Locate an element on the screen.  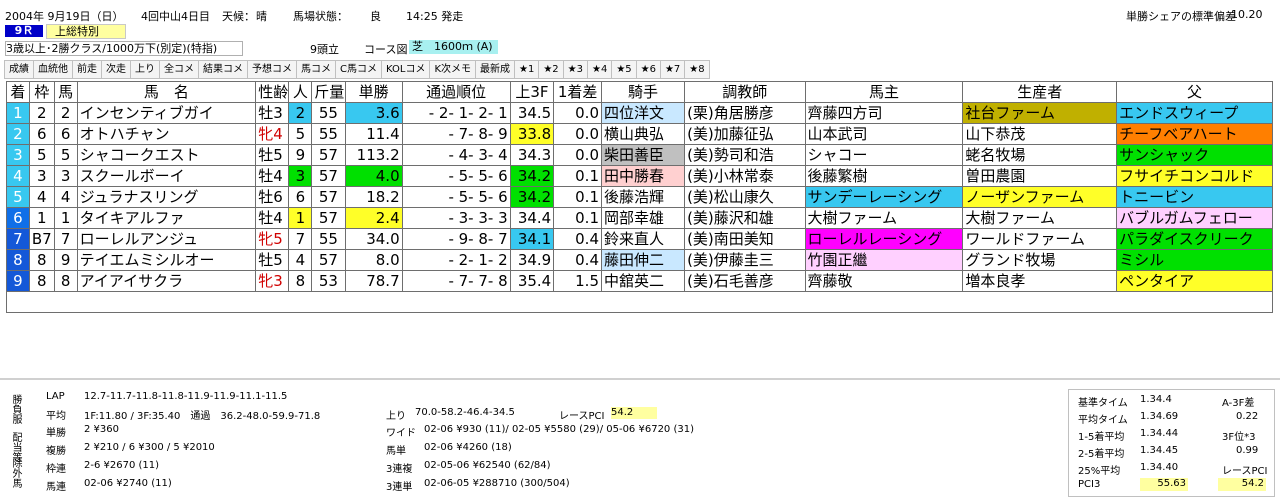
trainer: (美)石毛善彦 is located at coordinates (745, 281).